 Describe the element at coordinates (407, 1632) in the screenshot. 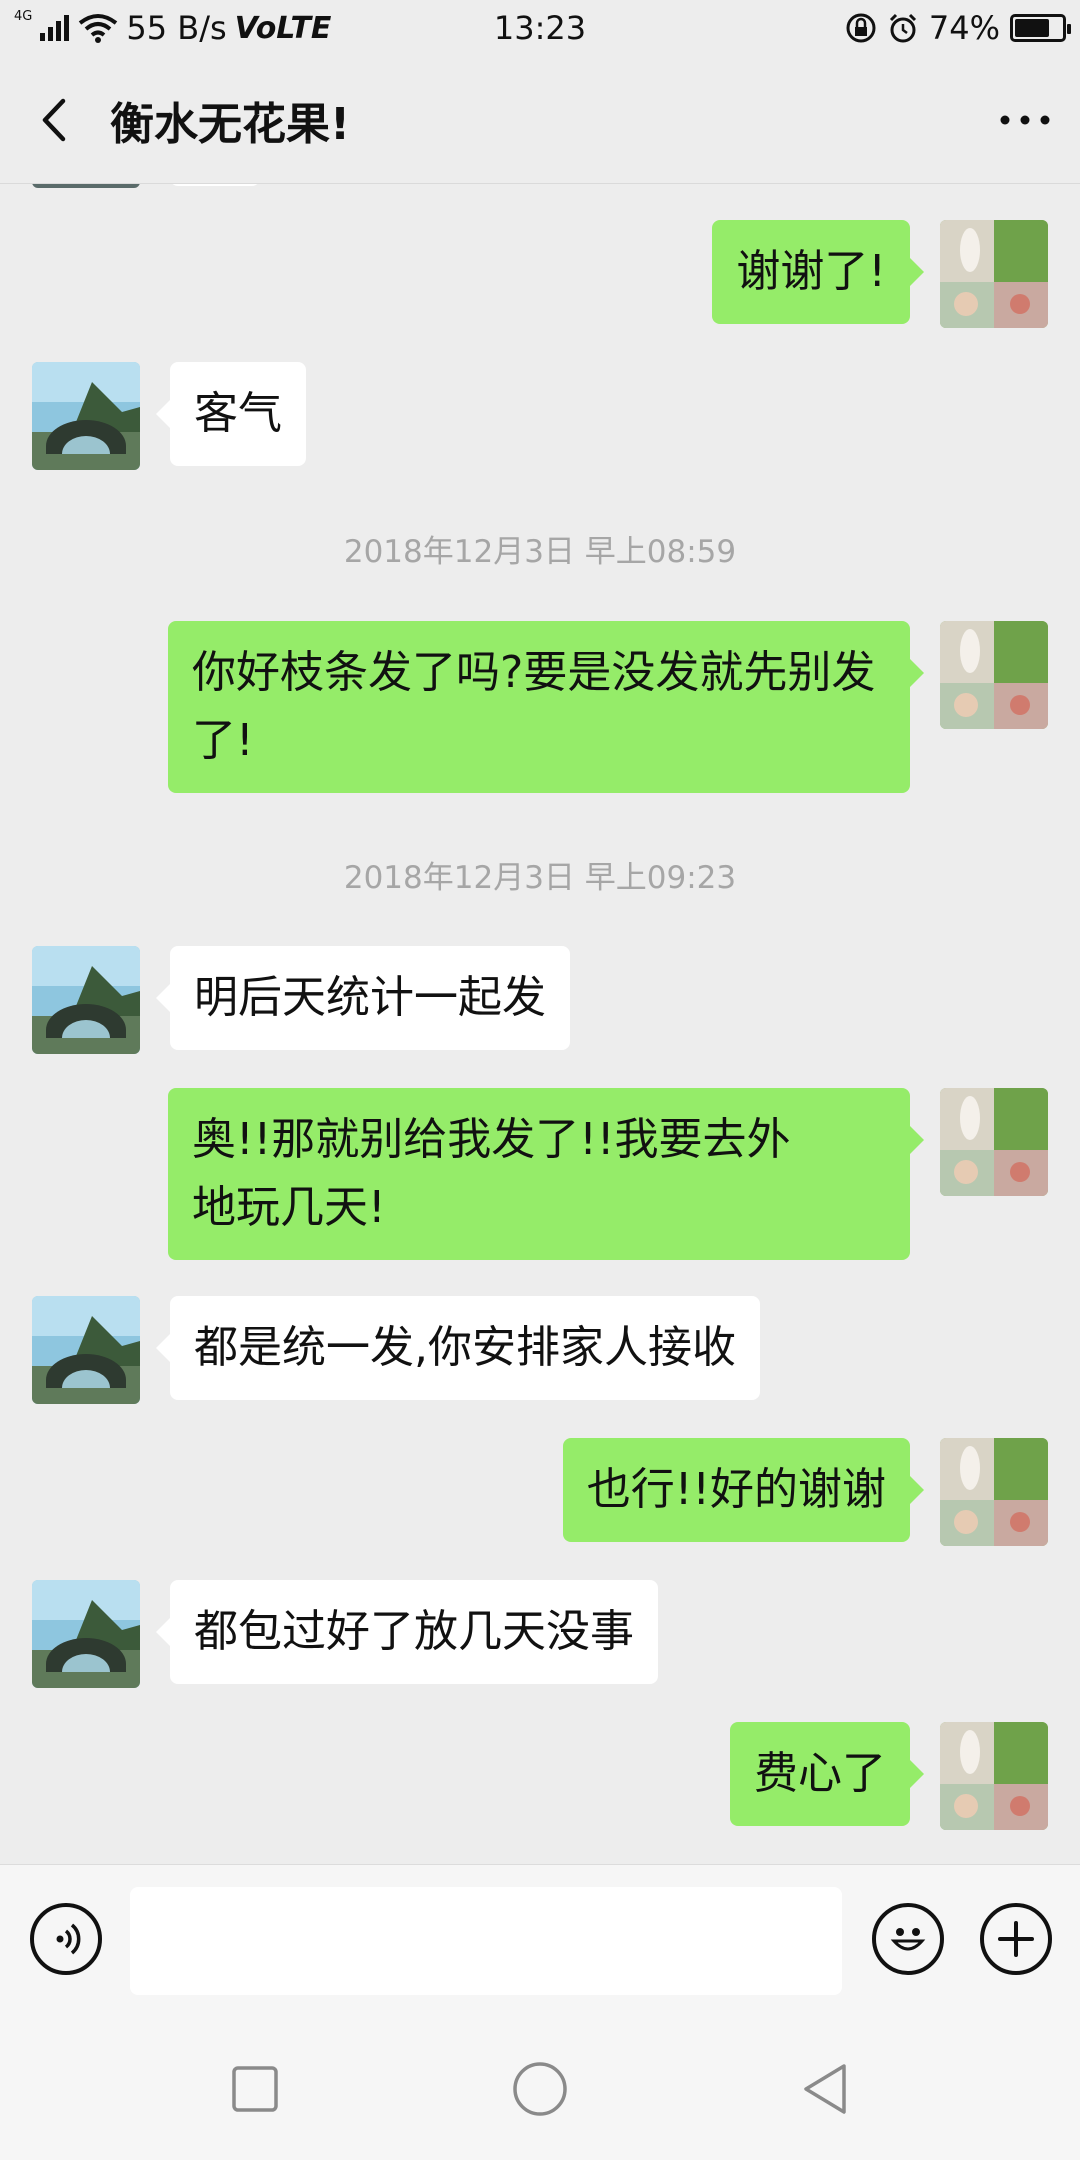

I see `message-bubble-contact: 都包过好了放几天没事` at that location.